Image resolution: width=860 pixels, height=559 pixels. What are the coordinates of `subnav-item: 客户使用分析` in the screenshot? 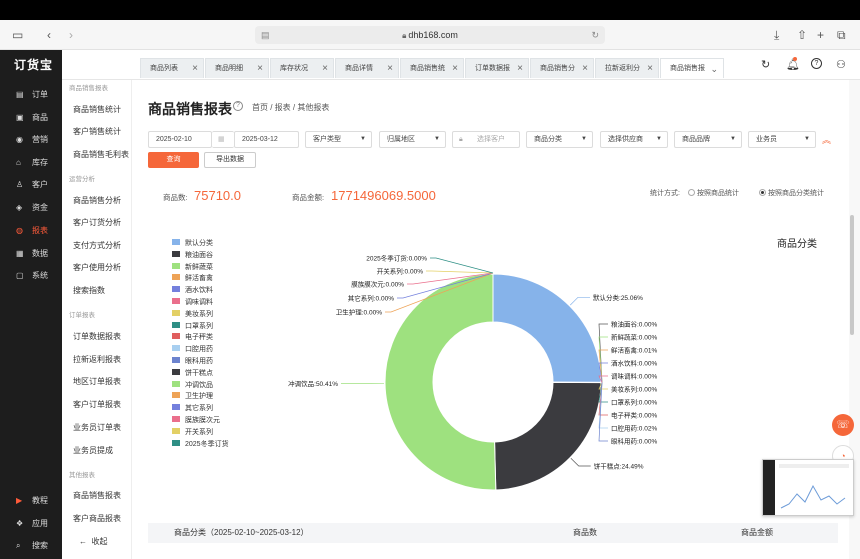 It's located at (97, 267).